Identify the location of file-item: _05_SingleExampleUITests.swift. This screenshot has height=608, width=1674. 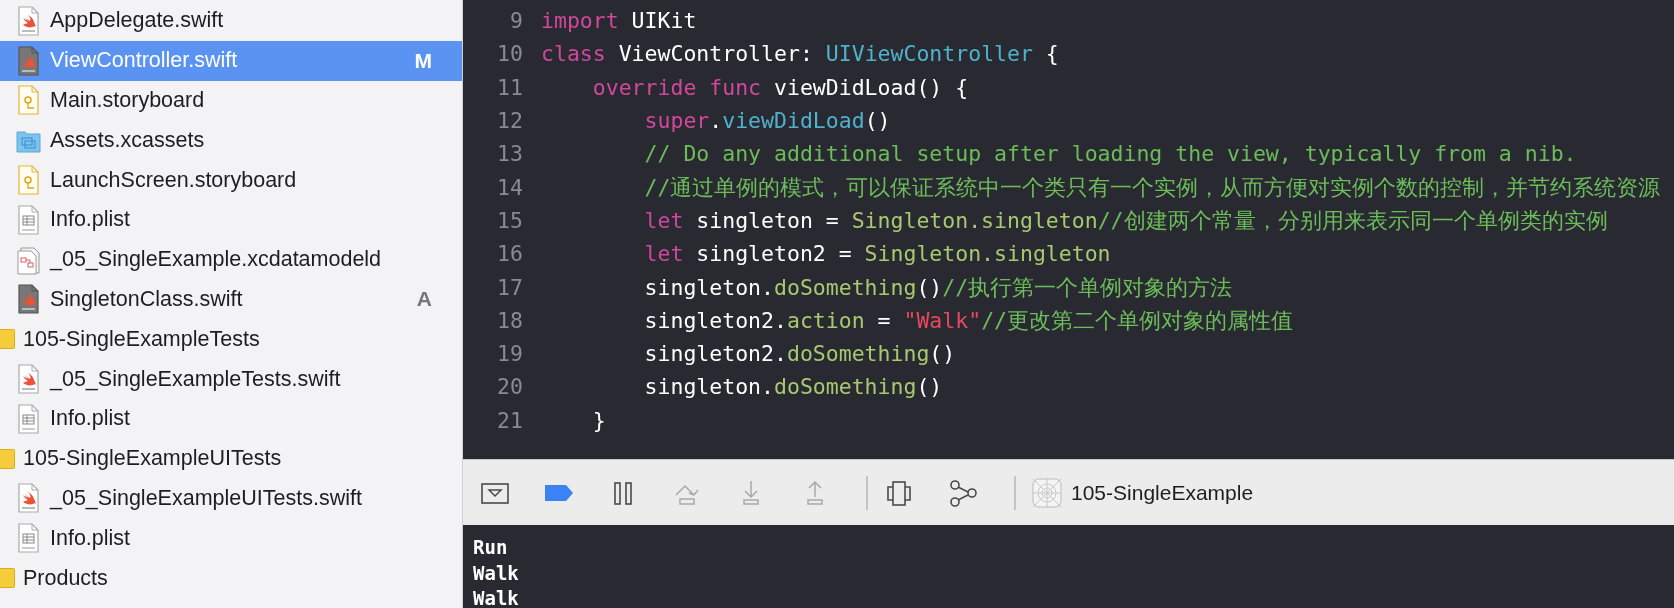
(231, 498).